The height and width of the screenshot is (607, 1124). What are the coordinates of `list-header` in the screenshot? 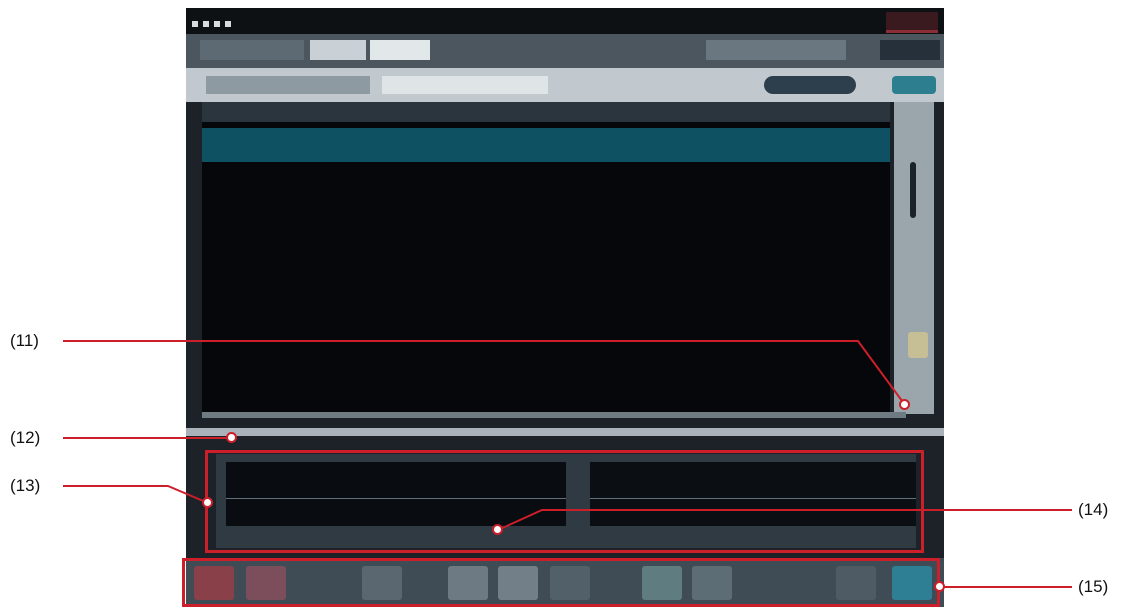 It's located at (546, 112).